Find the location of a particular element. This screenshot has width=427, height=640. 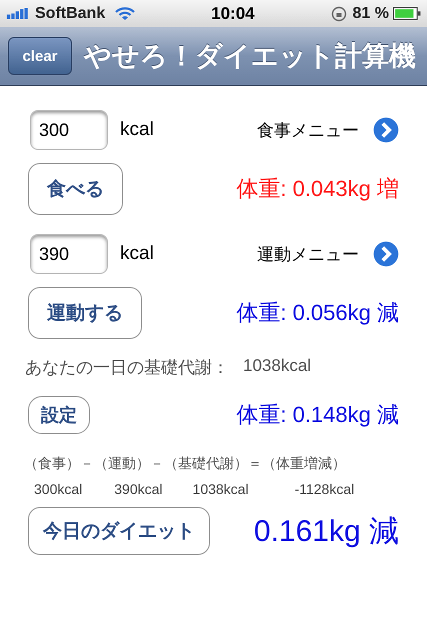

menu-label: 食事メニュー is located at coordinates (308, 131).